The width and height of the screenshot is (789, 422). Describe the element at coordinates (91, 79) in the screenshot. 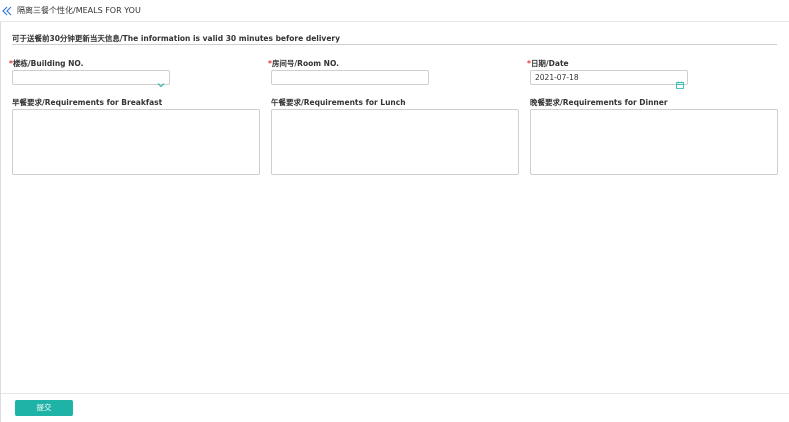

I see `building-select` at that location.